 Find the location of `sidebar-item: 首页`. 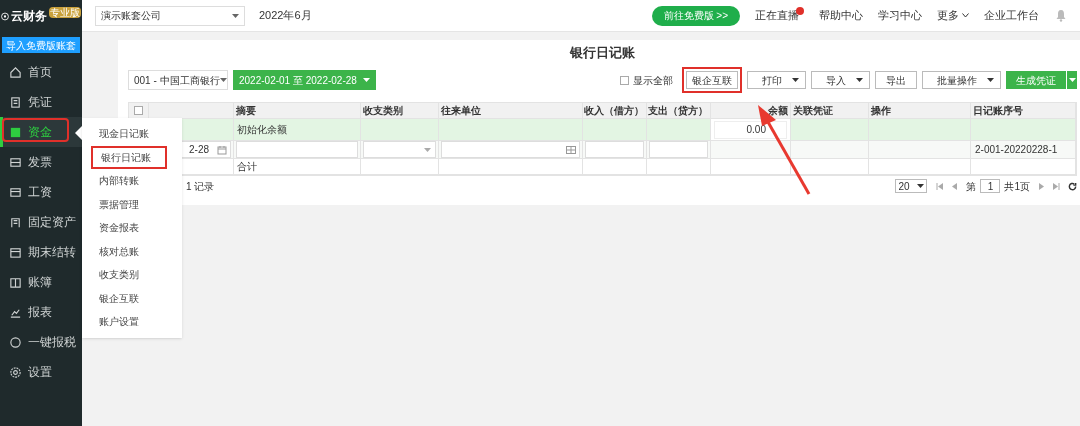

sidebar-item: 首页 is located at coordinates (41, 72).